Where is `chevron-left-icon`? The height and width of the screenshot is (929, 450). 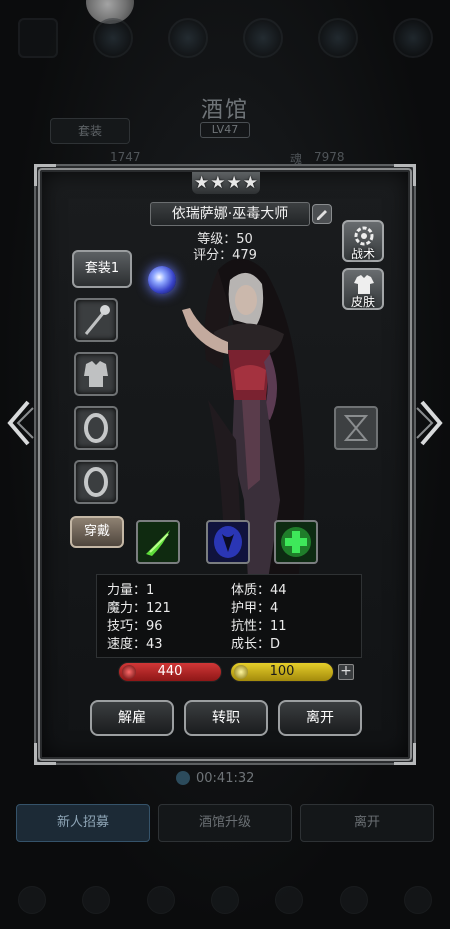
chevron-left-icon is located at coordinates (20, 423).